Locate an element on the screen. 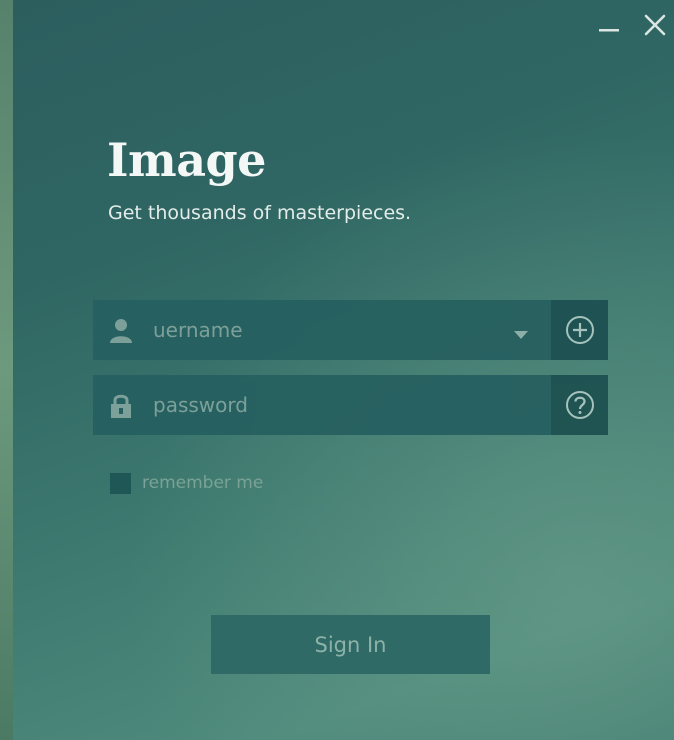 This screenshot has width=674, height=740. password-help-button is located at coordinates (579, 405).